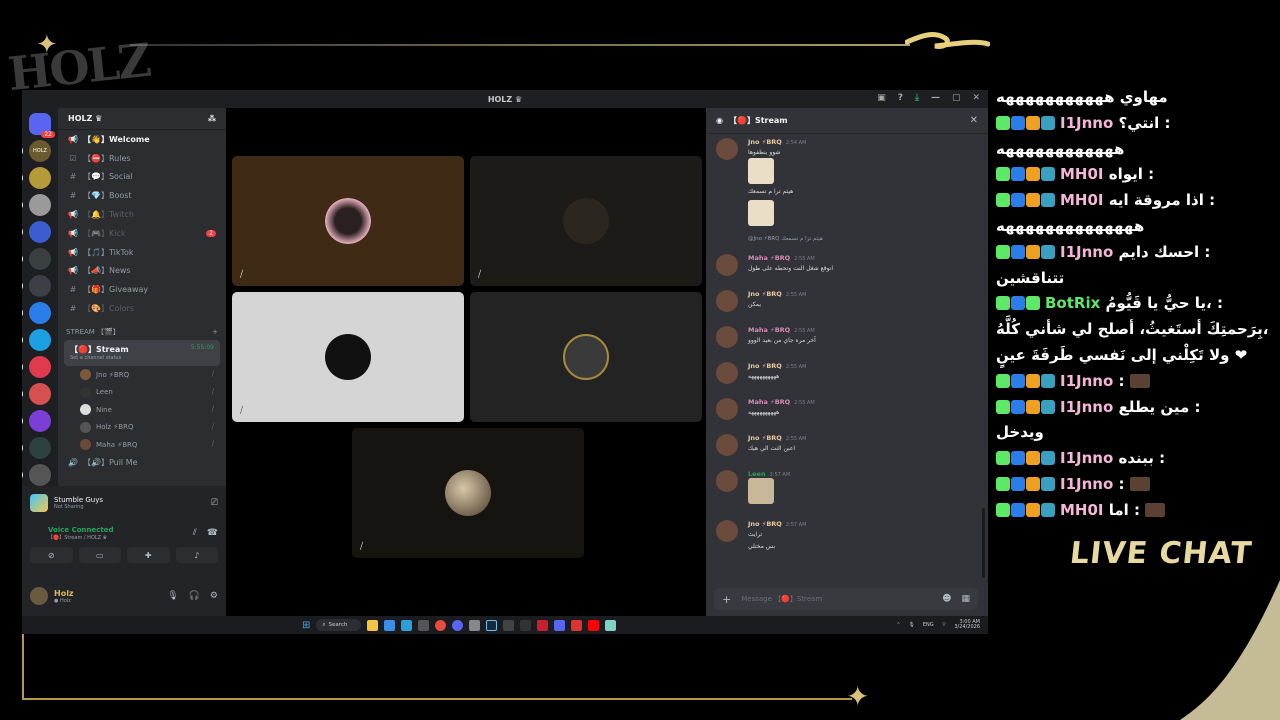  Describe the element at coordinates (142, 233) in the screenshot. I see `channel-item: 📢 【🎮】Kick 2` at that location.